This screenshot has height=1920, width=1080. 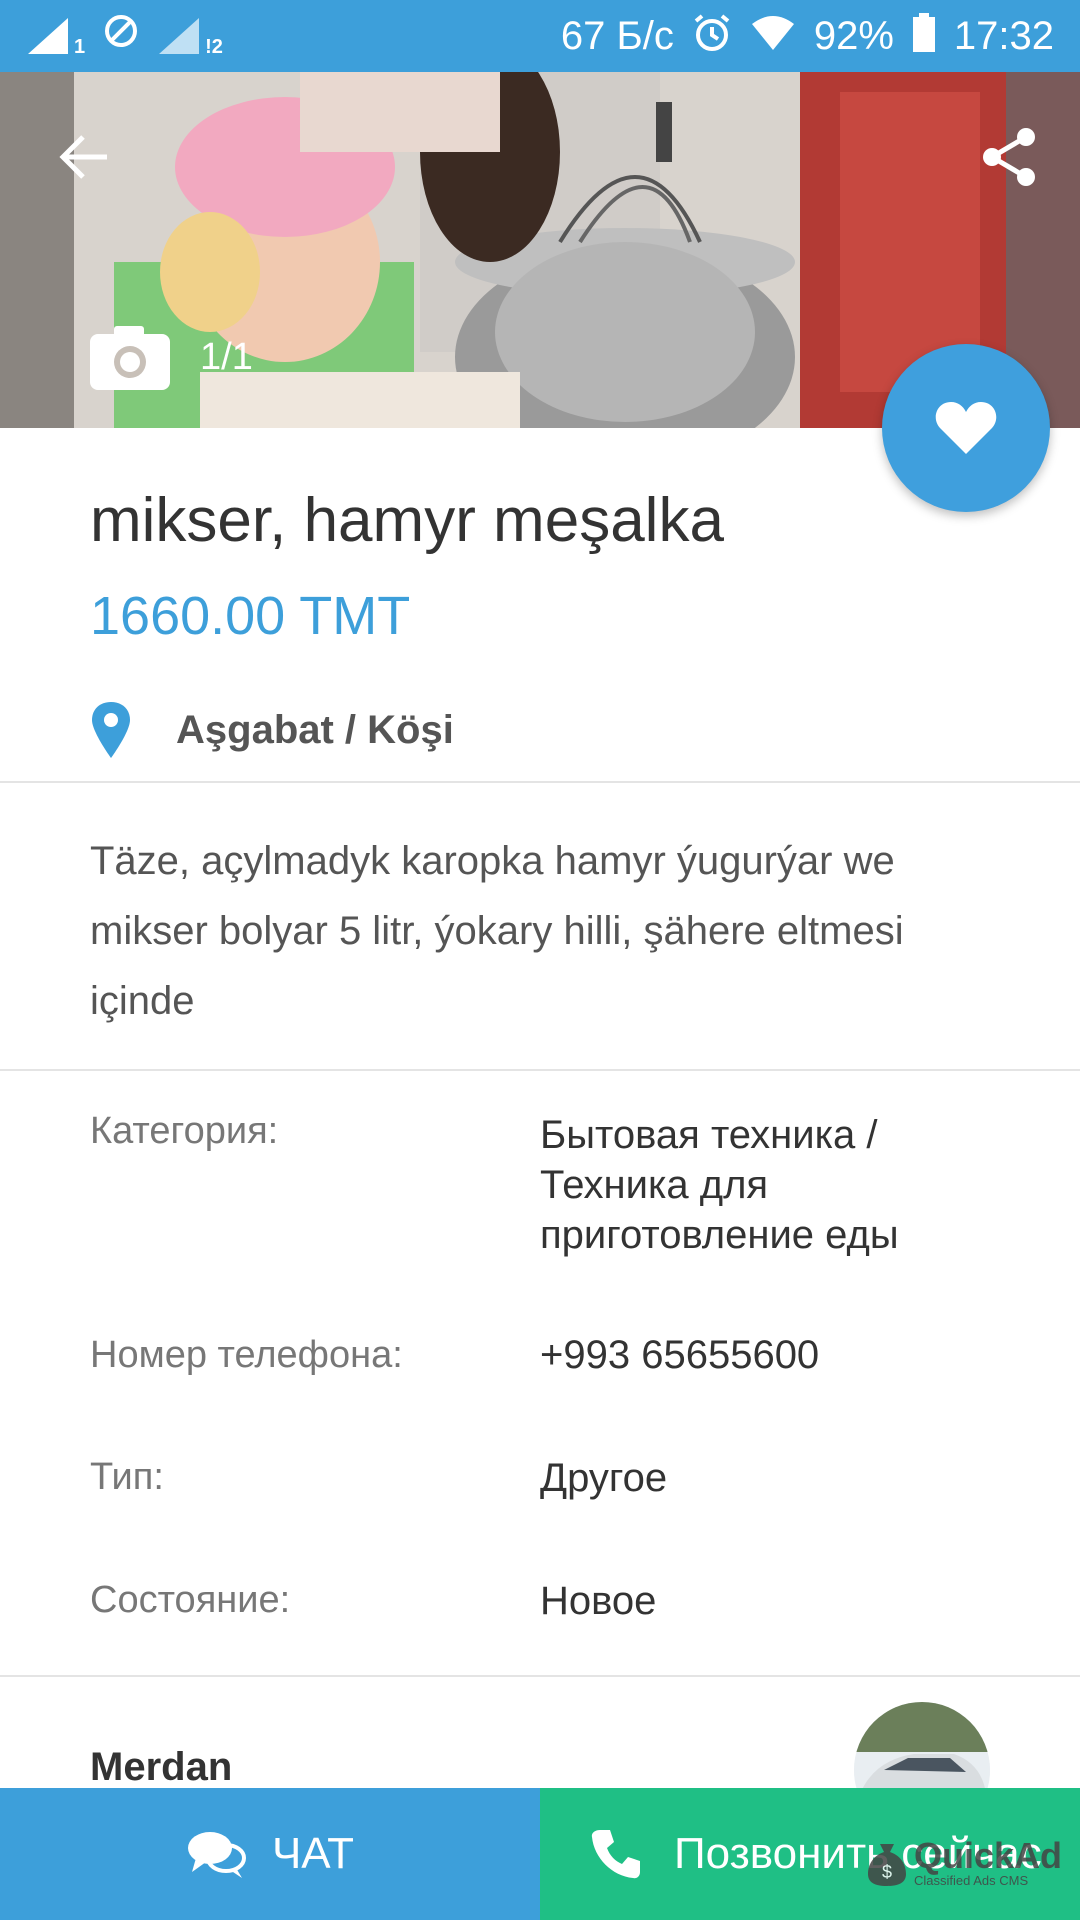 I want to click on watermark-text: QuickAd Classified Ads CMS, so click(x=988, y=1861).